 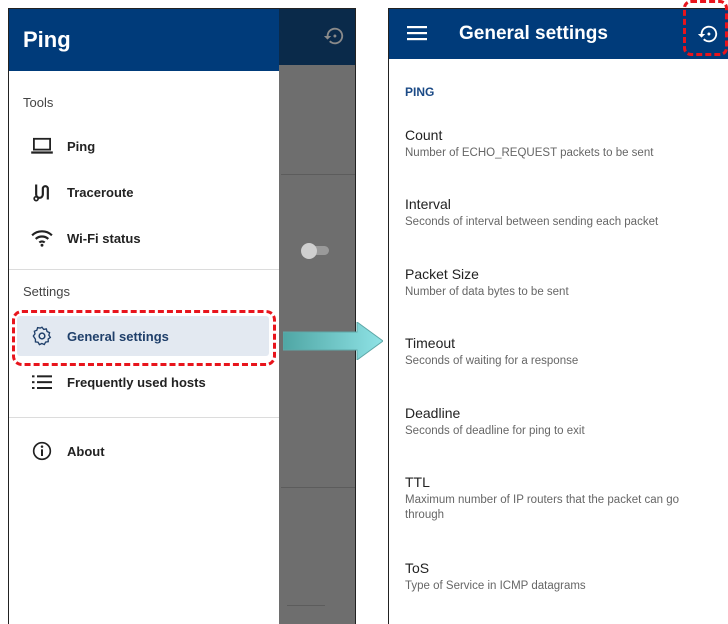 I want to click on restore-icon, so click(x=334, y=38).